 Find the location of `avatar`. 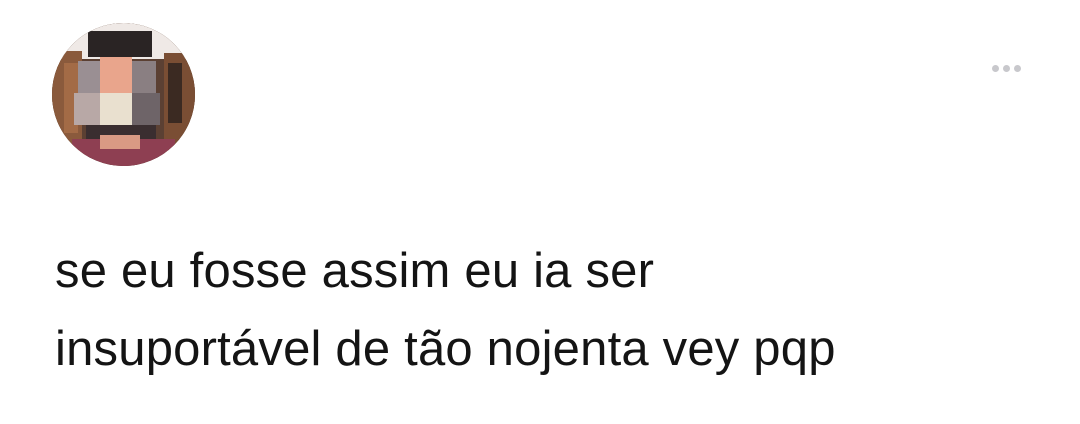

avatar is located at coordinates (123, 94).